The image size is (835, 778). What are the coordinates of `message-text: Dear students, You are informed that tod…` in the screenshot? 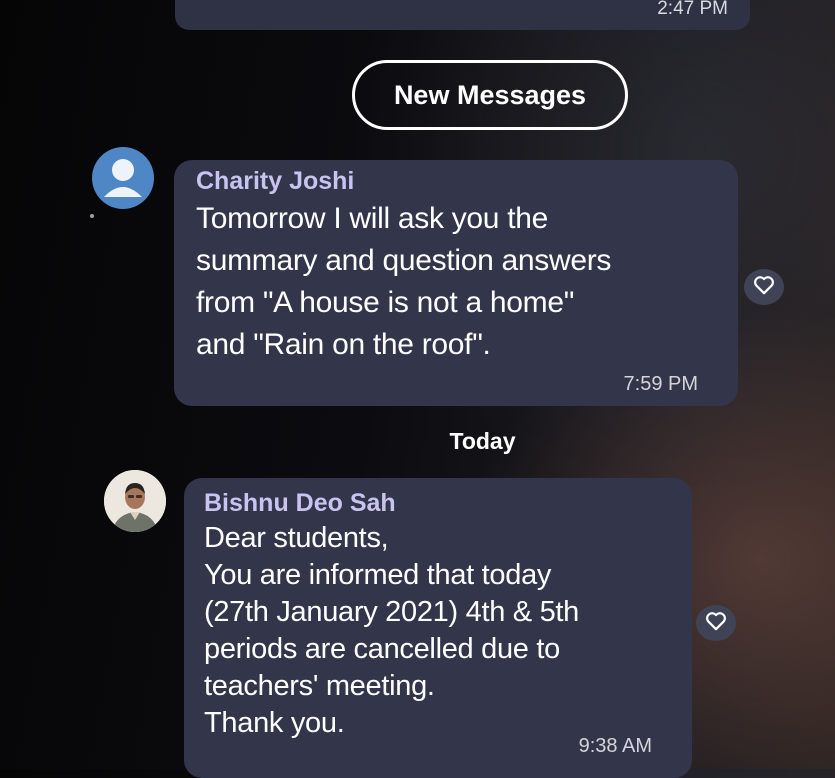 It's located at (391, 630).